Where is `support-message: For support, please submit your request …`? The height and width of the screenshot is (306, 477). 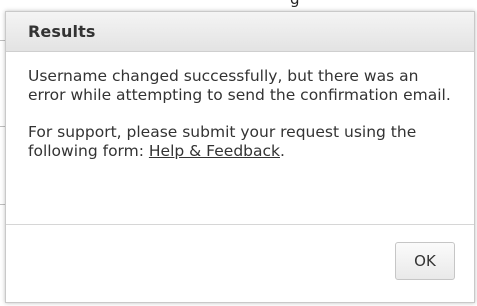 support-message: For support, please submit your request … is located at coordinates (243, 142).